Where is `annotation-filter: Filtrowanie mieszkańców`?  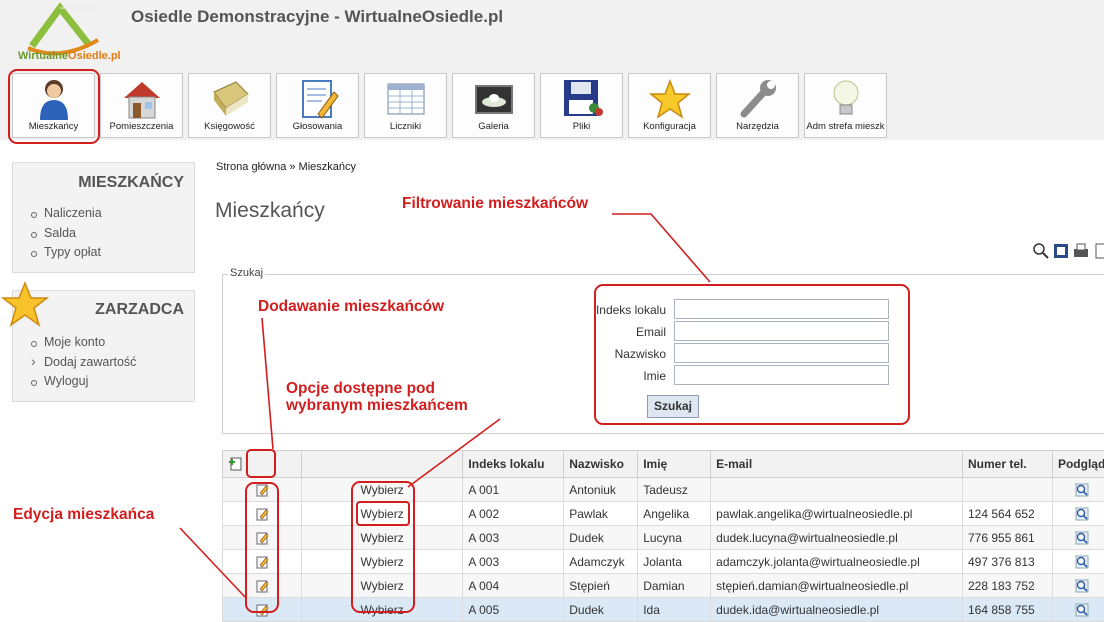
annotation-filter: Filtrowanie mieszkańców is located at coordinates (495, 203).